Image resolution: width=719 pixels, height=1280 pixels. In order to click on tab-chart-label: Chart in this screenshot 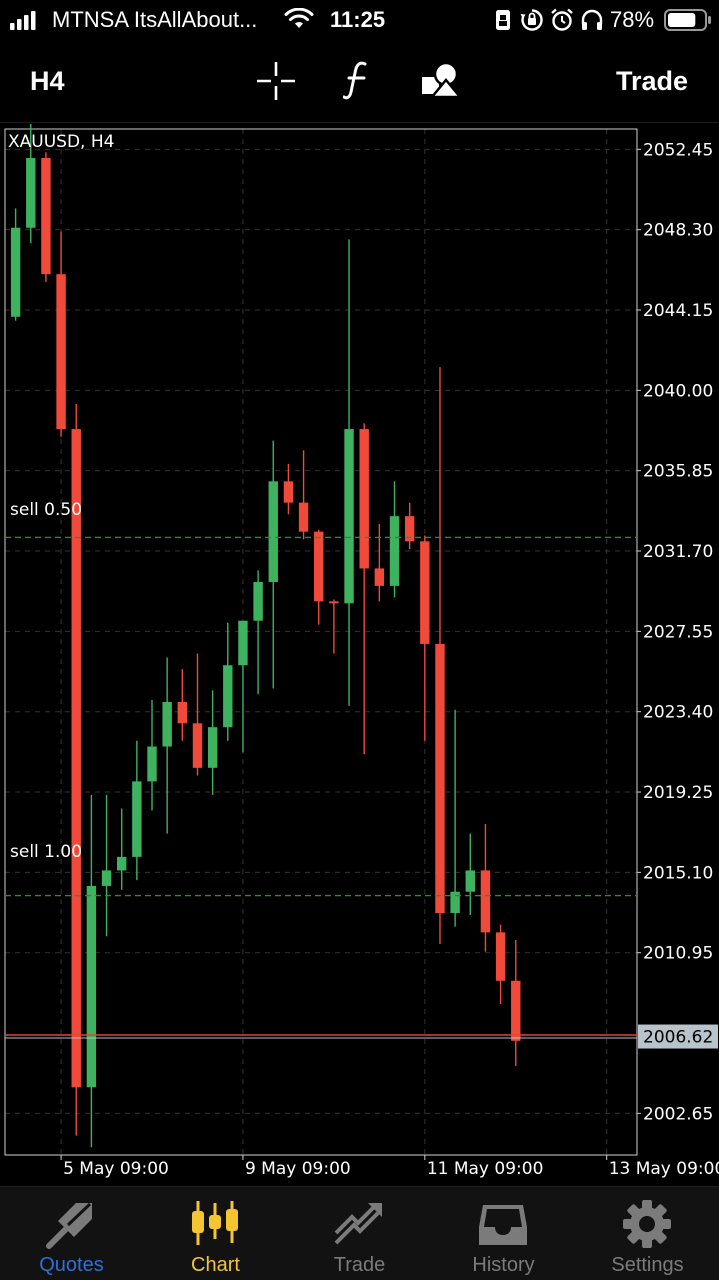, I will do `click(215, 1265)`.